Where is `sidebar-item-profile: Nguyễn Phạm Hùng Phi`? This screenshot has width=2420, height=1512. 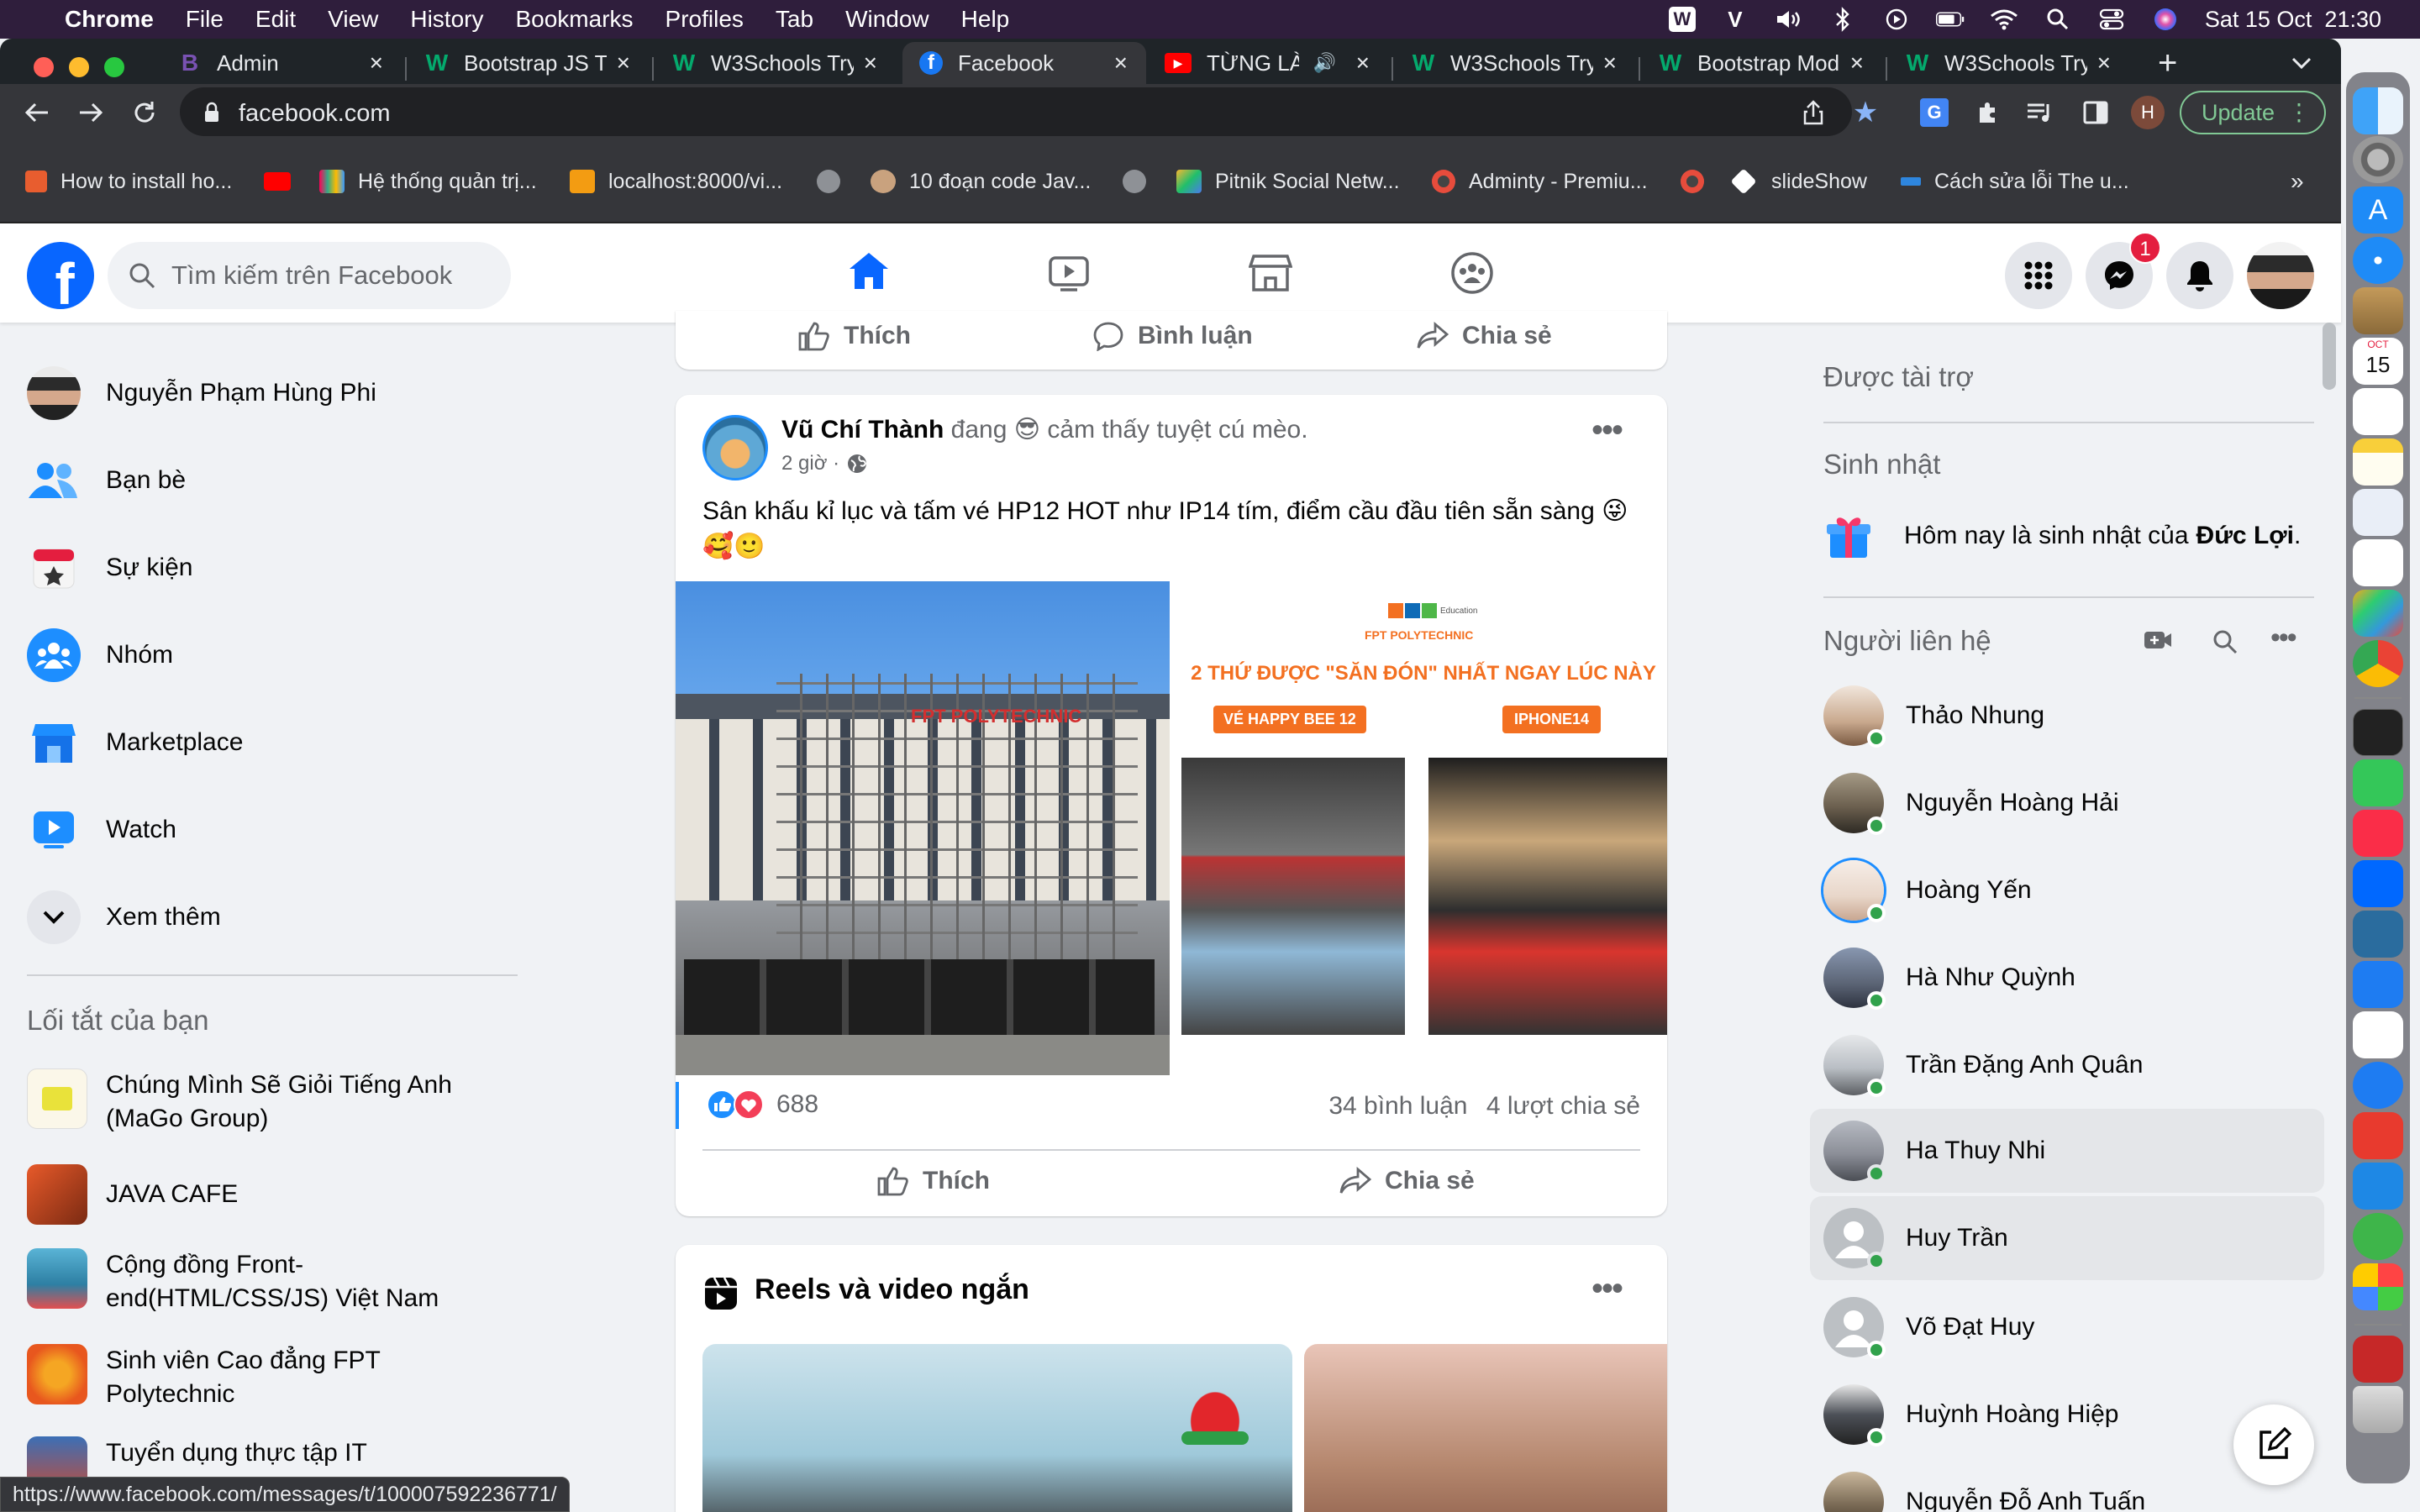 sidebar-item-profile: Nguyễn Phạm Hùng Phi is located at coordinates (202, 393).